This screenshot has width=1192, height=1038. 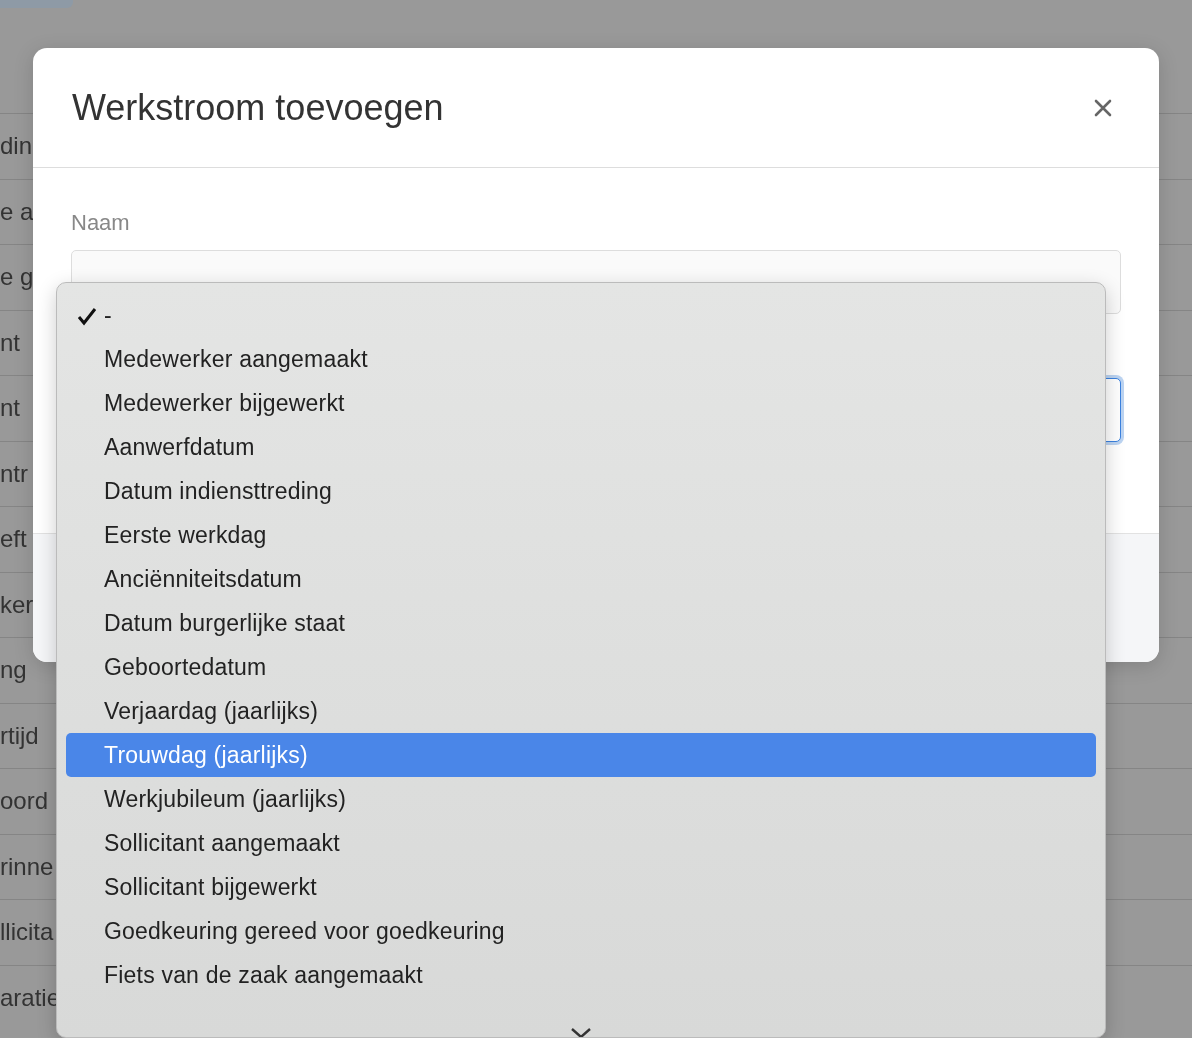 What do you see at coordinates (581, 535) in the screenshot?
I see `menu-item: Eerste werkdag` at bounding box center [581, 535].